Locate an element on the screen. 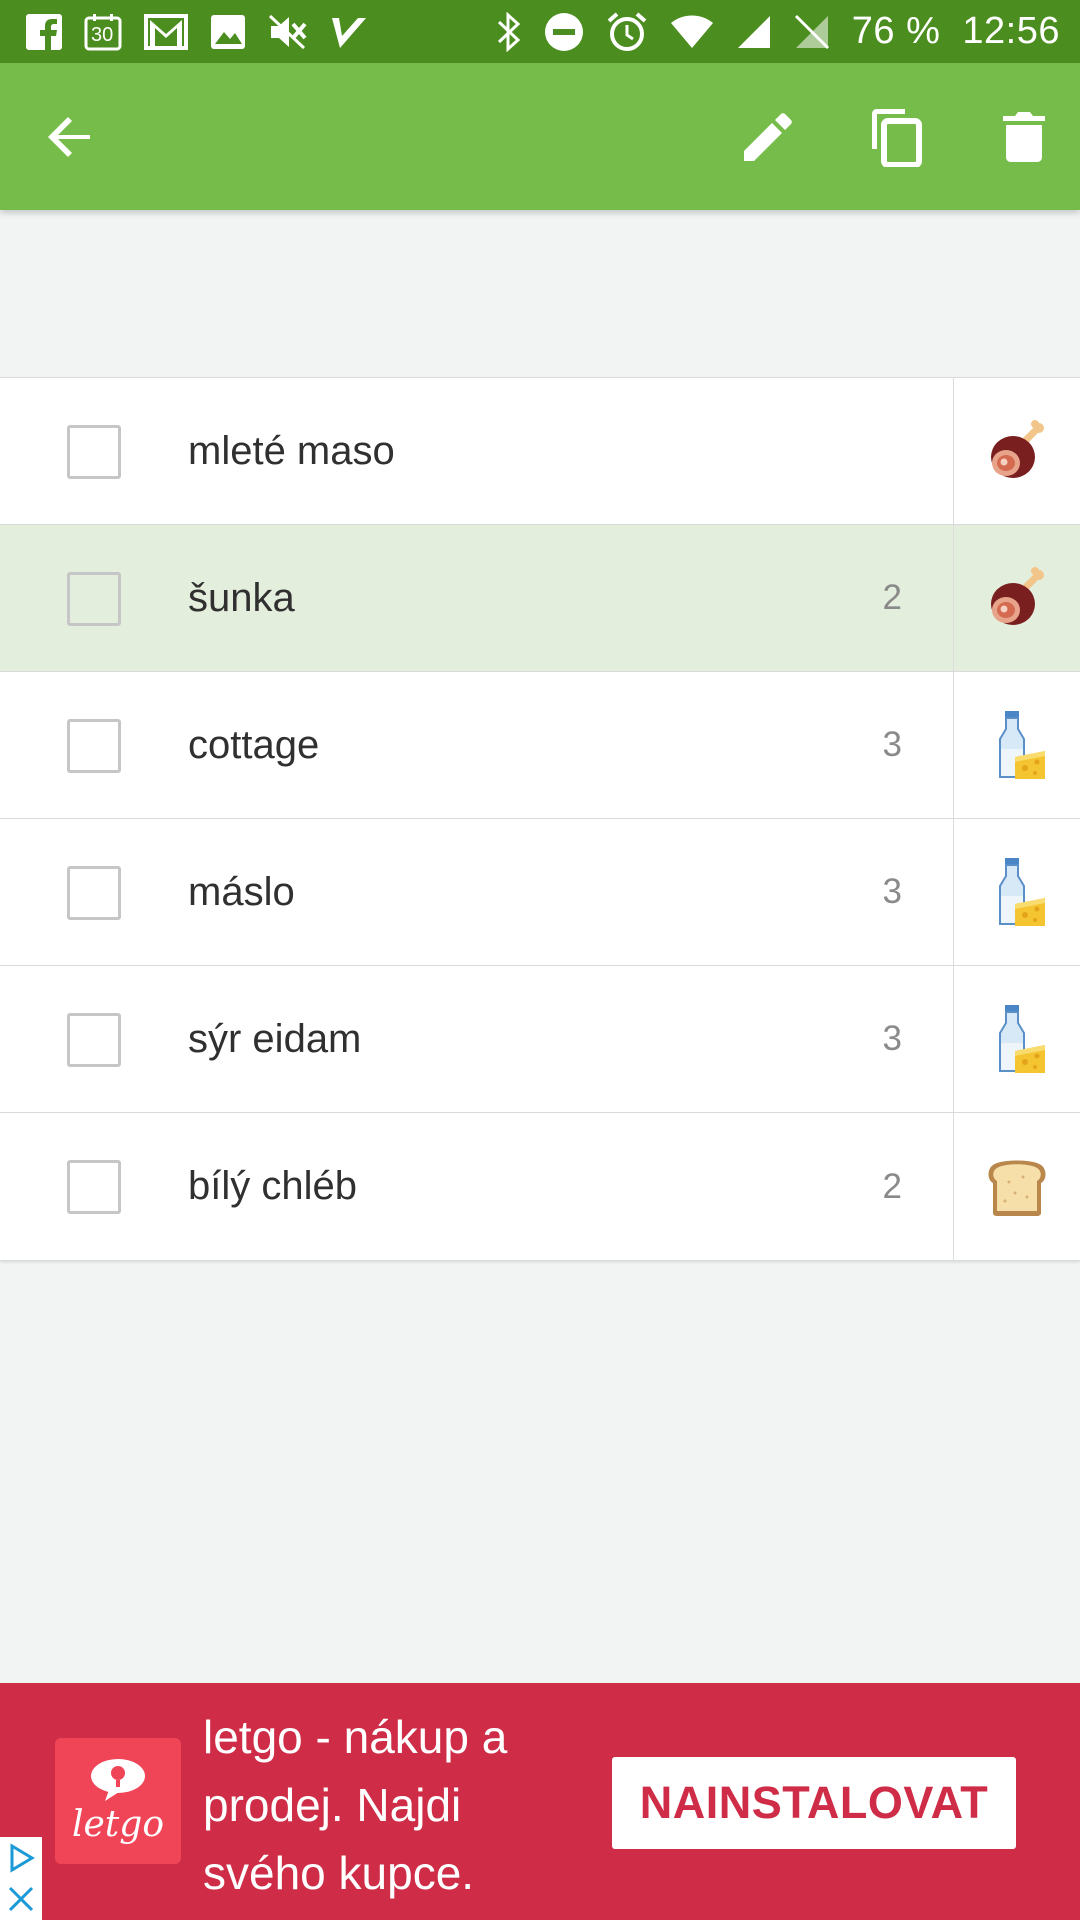 The width and height of the screenshot is (1080, 1920). clock: 12:56 is located at coordinates (1011, 31).